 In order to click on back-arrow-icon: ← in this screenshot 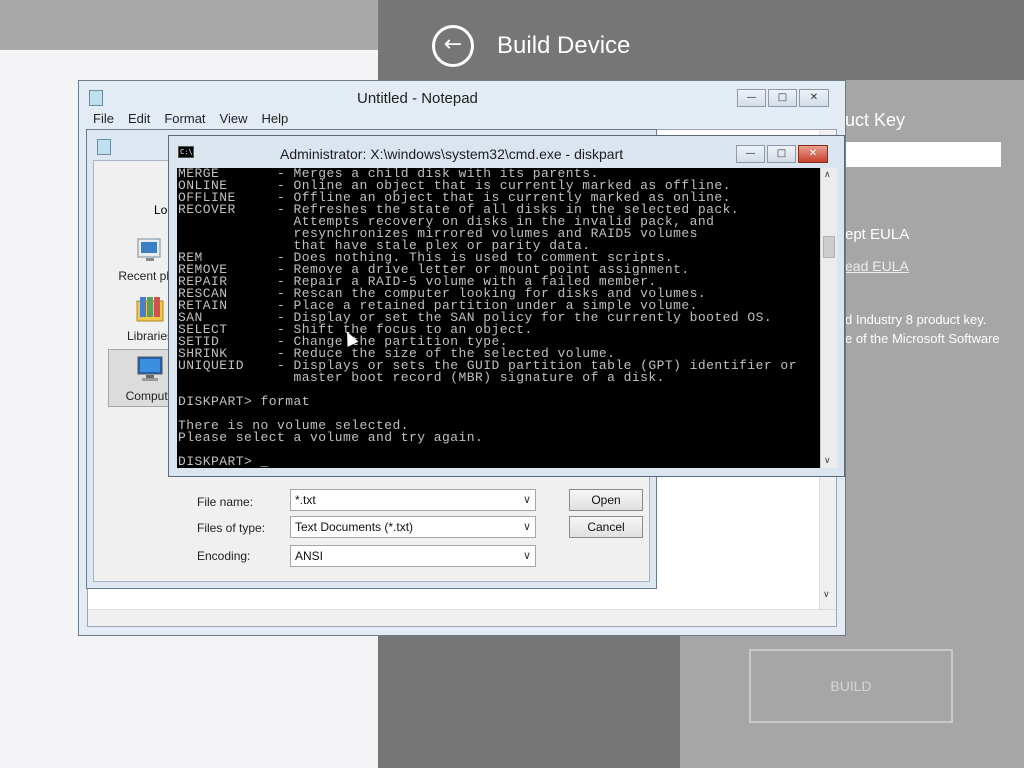, I will do `click(453, 46)`.